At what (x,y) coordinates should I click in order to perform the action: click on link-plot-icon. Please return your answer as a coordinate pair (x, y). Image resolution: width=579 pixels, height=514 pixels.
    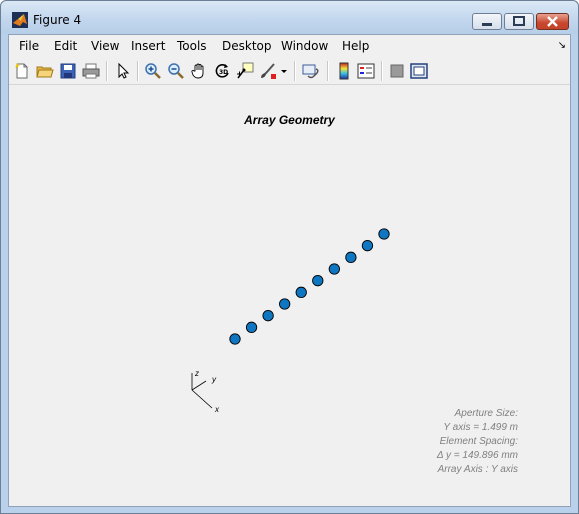
    Looking at the image, I should click on (311, 71).